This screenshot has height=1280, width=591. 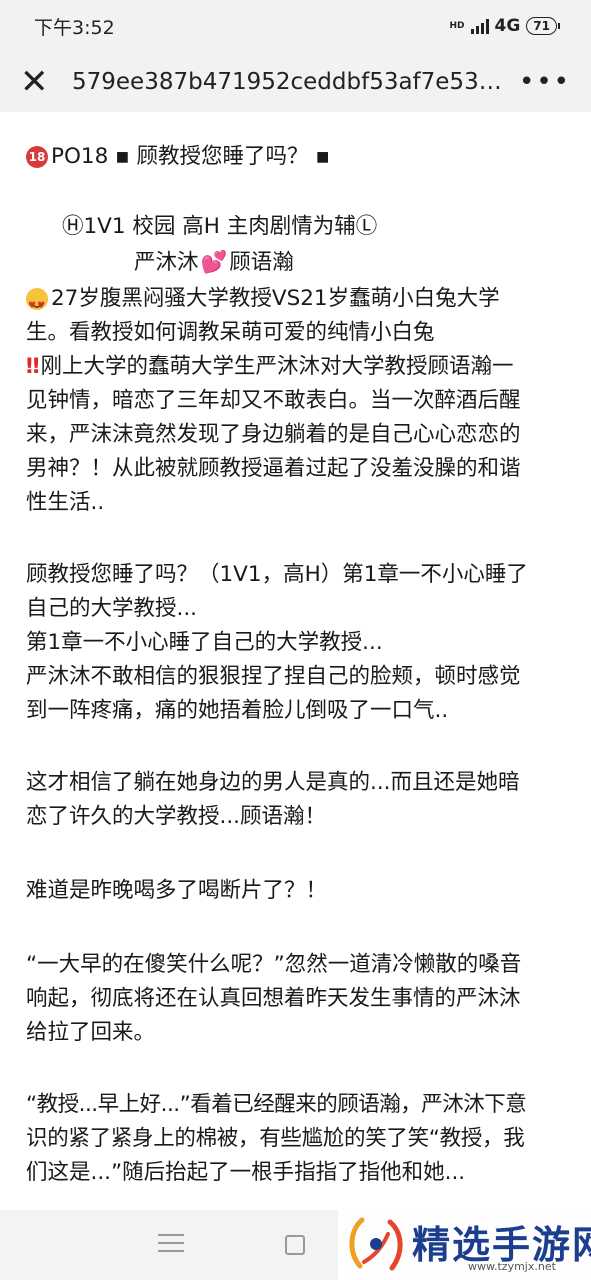 What do you see at coordinates (74, 27) in the screenshot?
I see `status-time: 下午3:52` at bounding box center [74, 27].